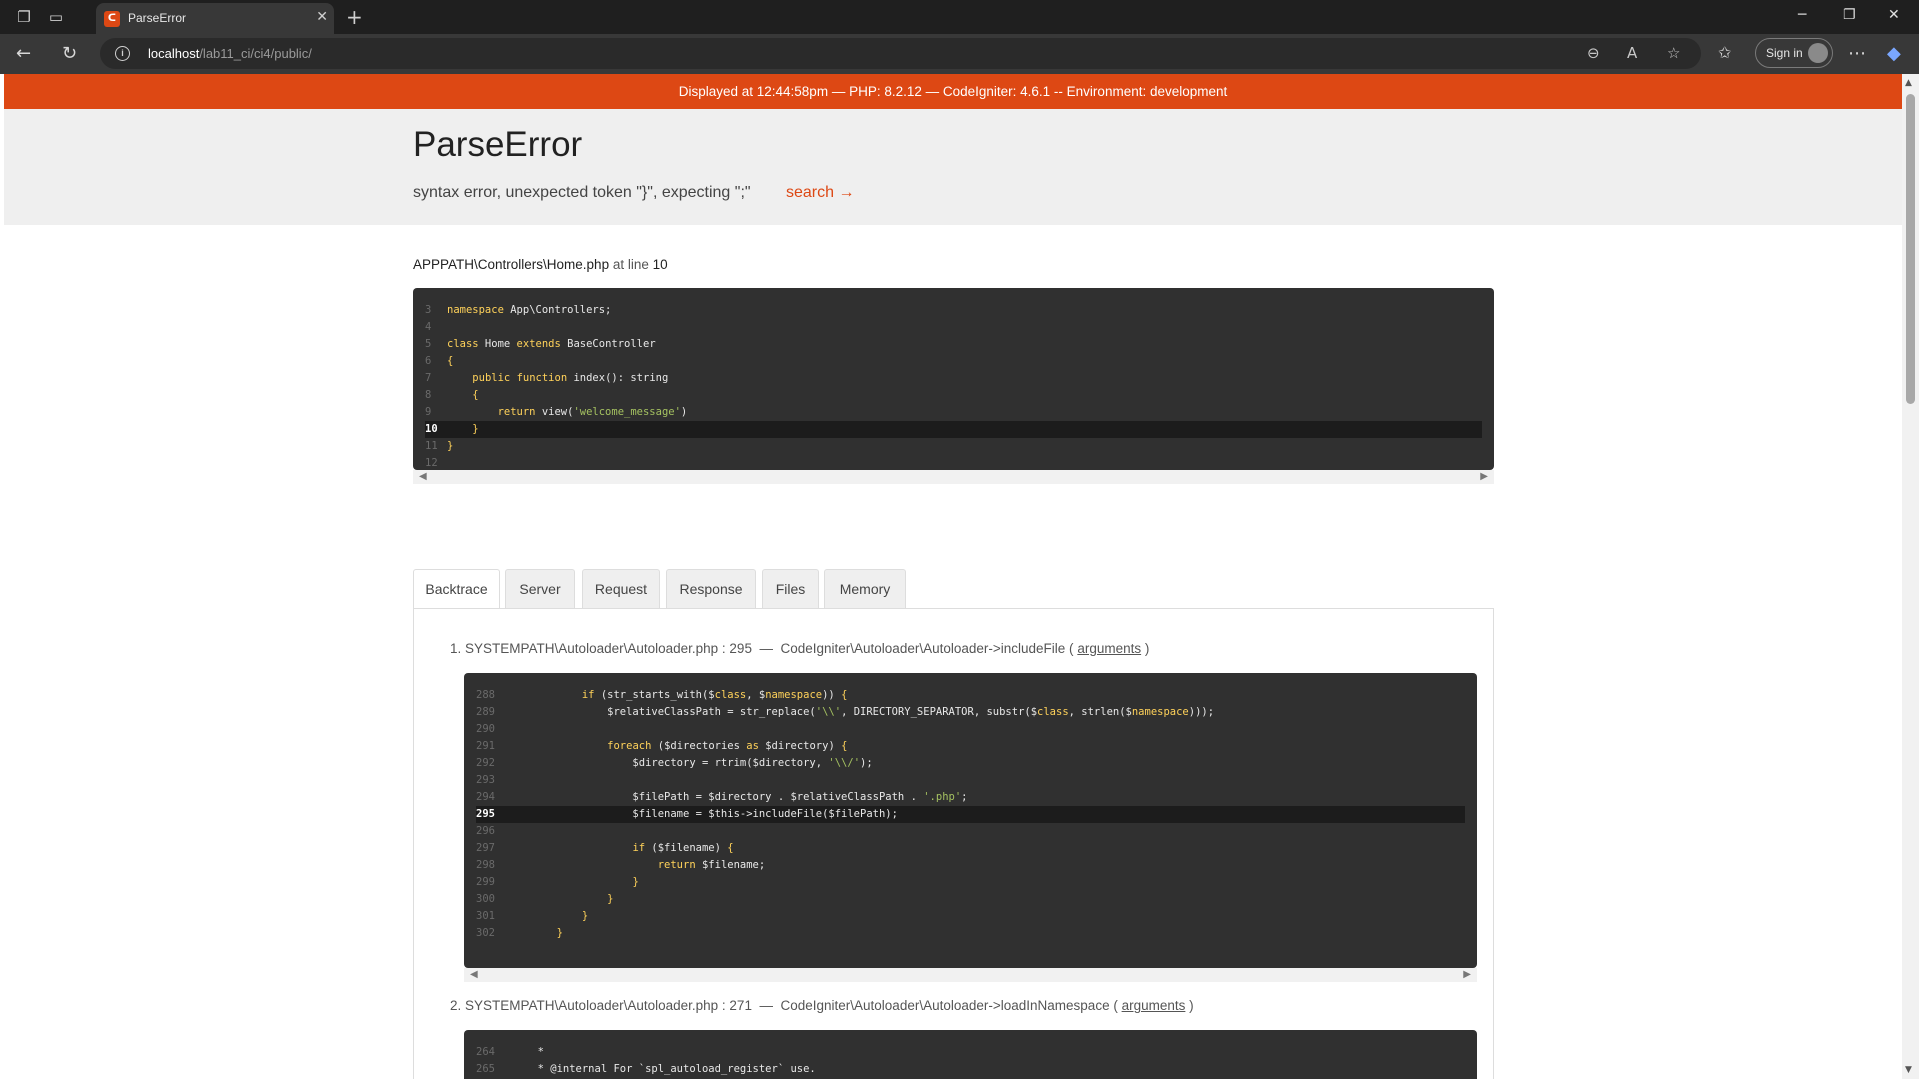 The height and width of the screenshot is (1079, 1919). What do you see at coordinates (953, 446) in the screenshot?
I see `code-line: 11}` at bounding box center [953, 446].